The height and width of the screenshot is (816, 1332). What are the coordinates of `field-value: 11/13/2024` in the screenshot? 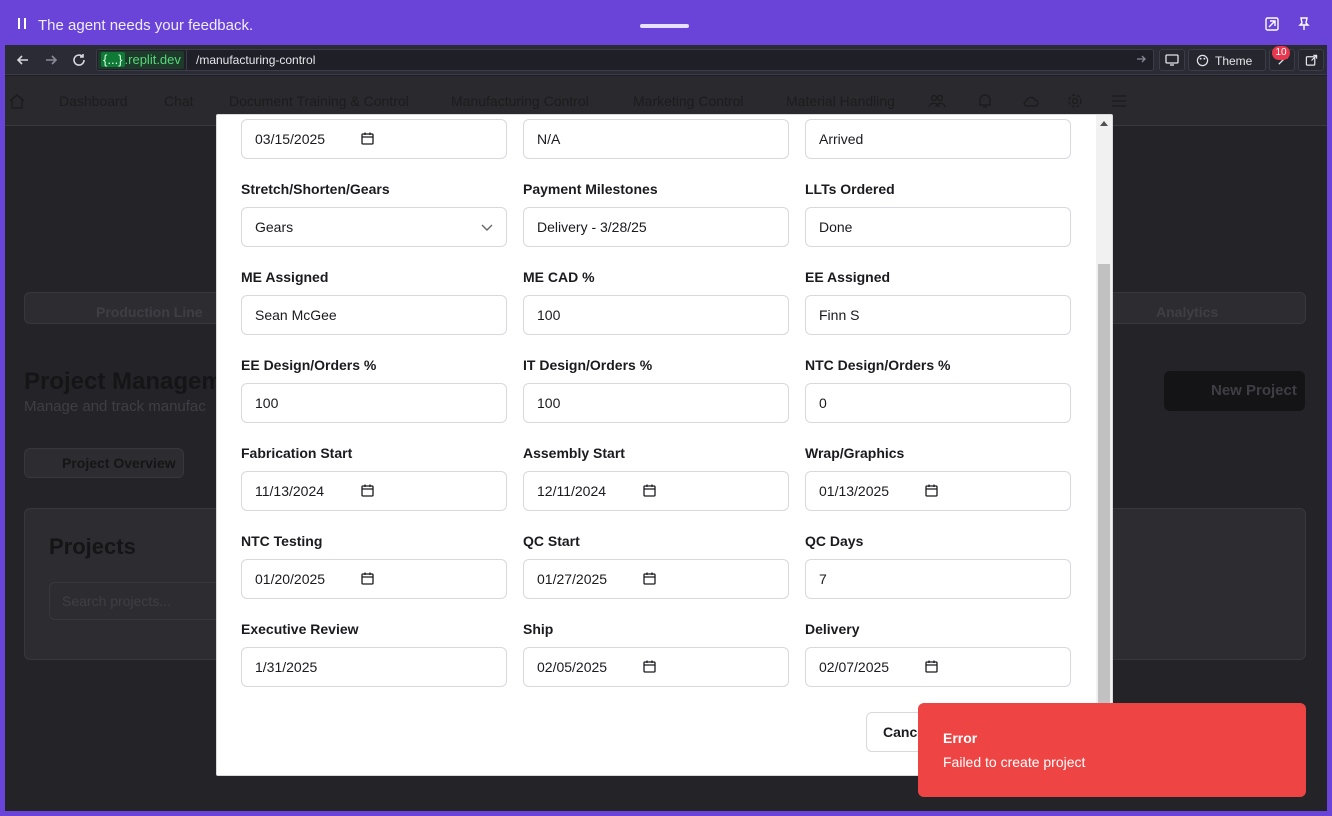 It's located at (290, 491).